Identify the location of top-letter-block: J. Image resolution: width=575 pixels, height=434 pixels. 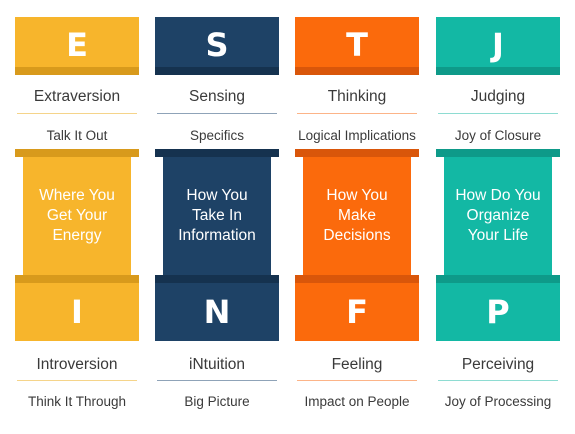
(498, 44).